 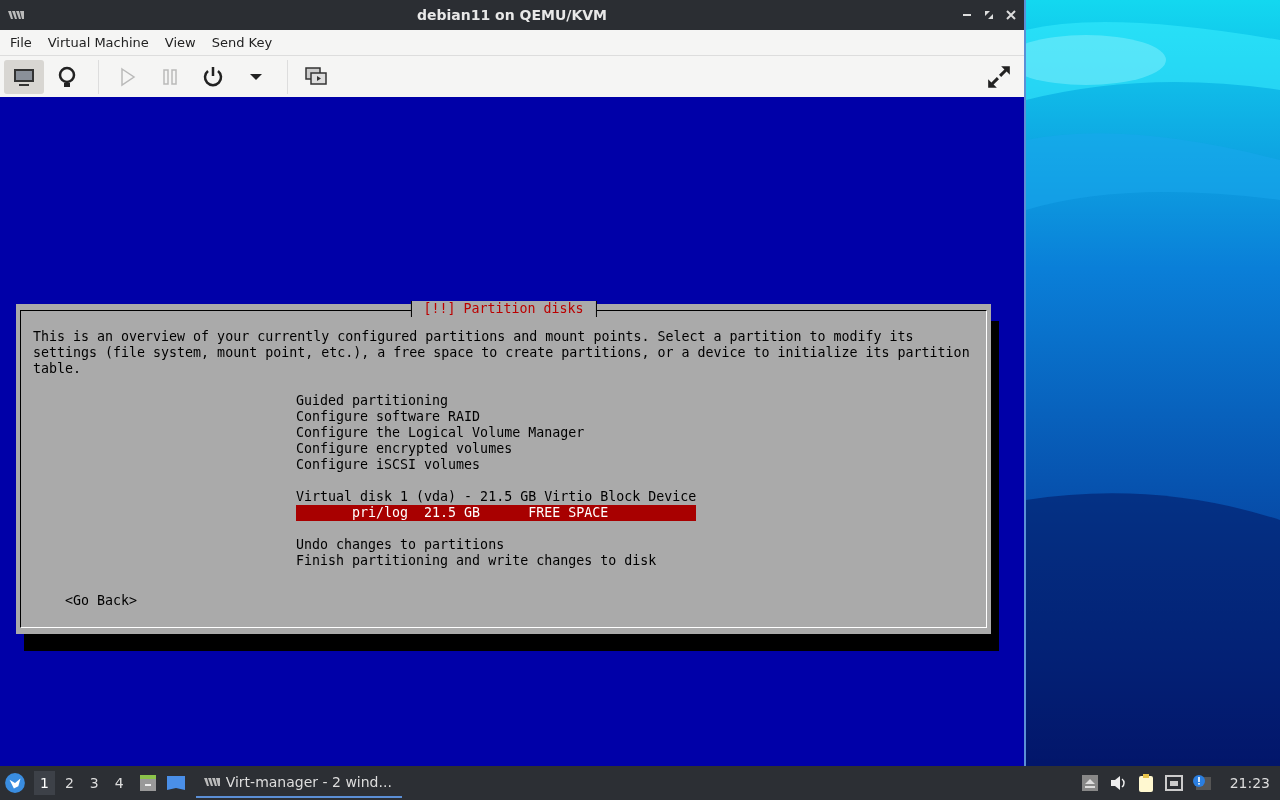 What do you see at coordinates (999, 76) in the screenshot?
I see `fullscreen-icon` at bounding box center [999, 76].